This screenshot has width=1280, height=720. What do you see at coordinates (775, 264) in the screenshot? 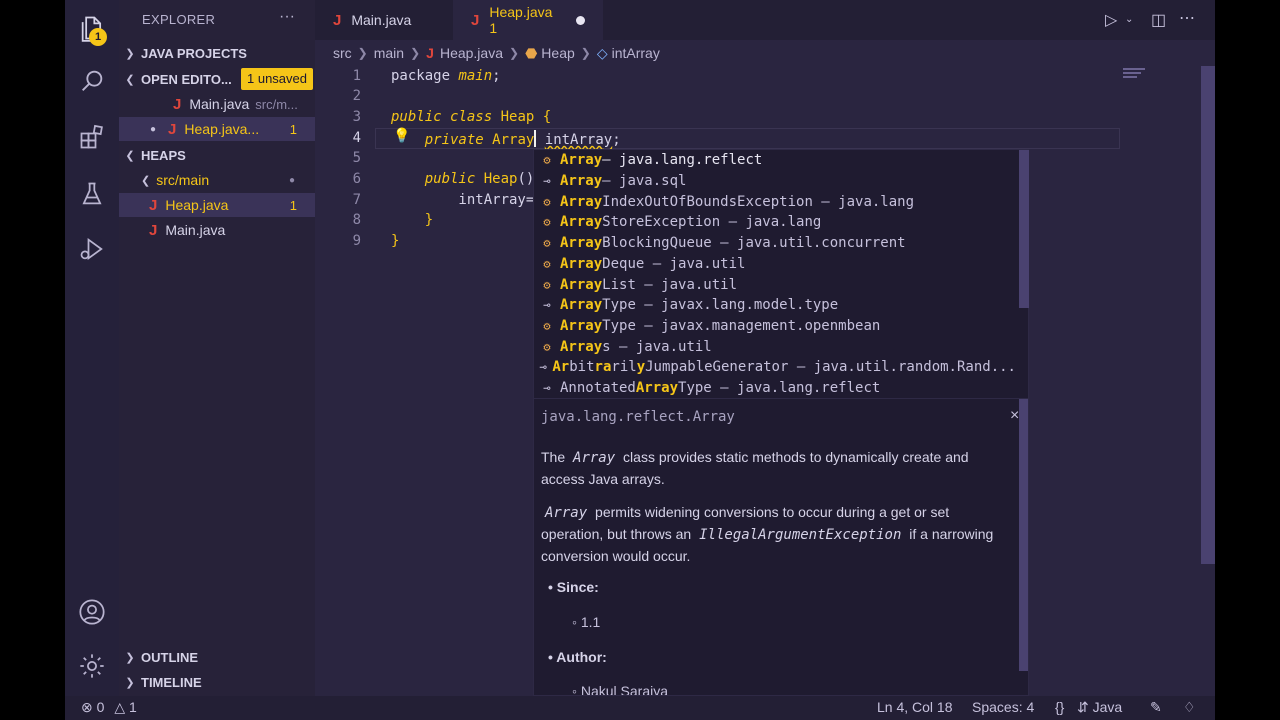
I see `suggestion-item: ⚙ Array Deque – java.util` at bounding box center [775, 264].